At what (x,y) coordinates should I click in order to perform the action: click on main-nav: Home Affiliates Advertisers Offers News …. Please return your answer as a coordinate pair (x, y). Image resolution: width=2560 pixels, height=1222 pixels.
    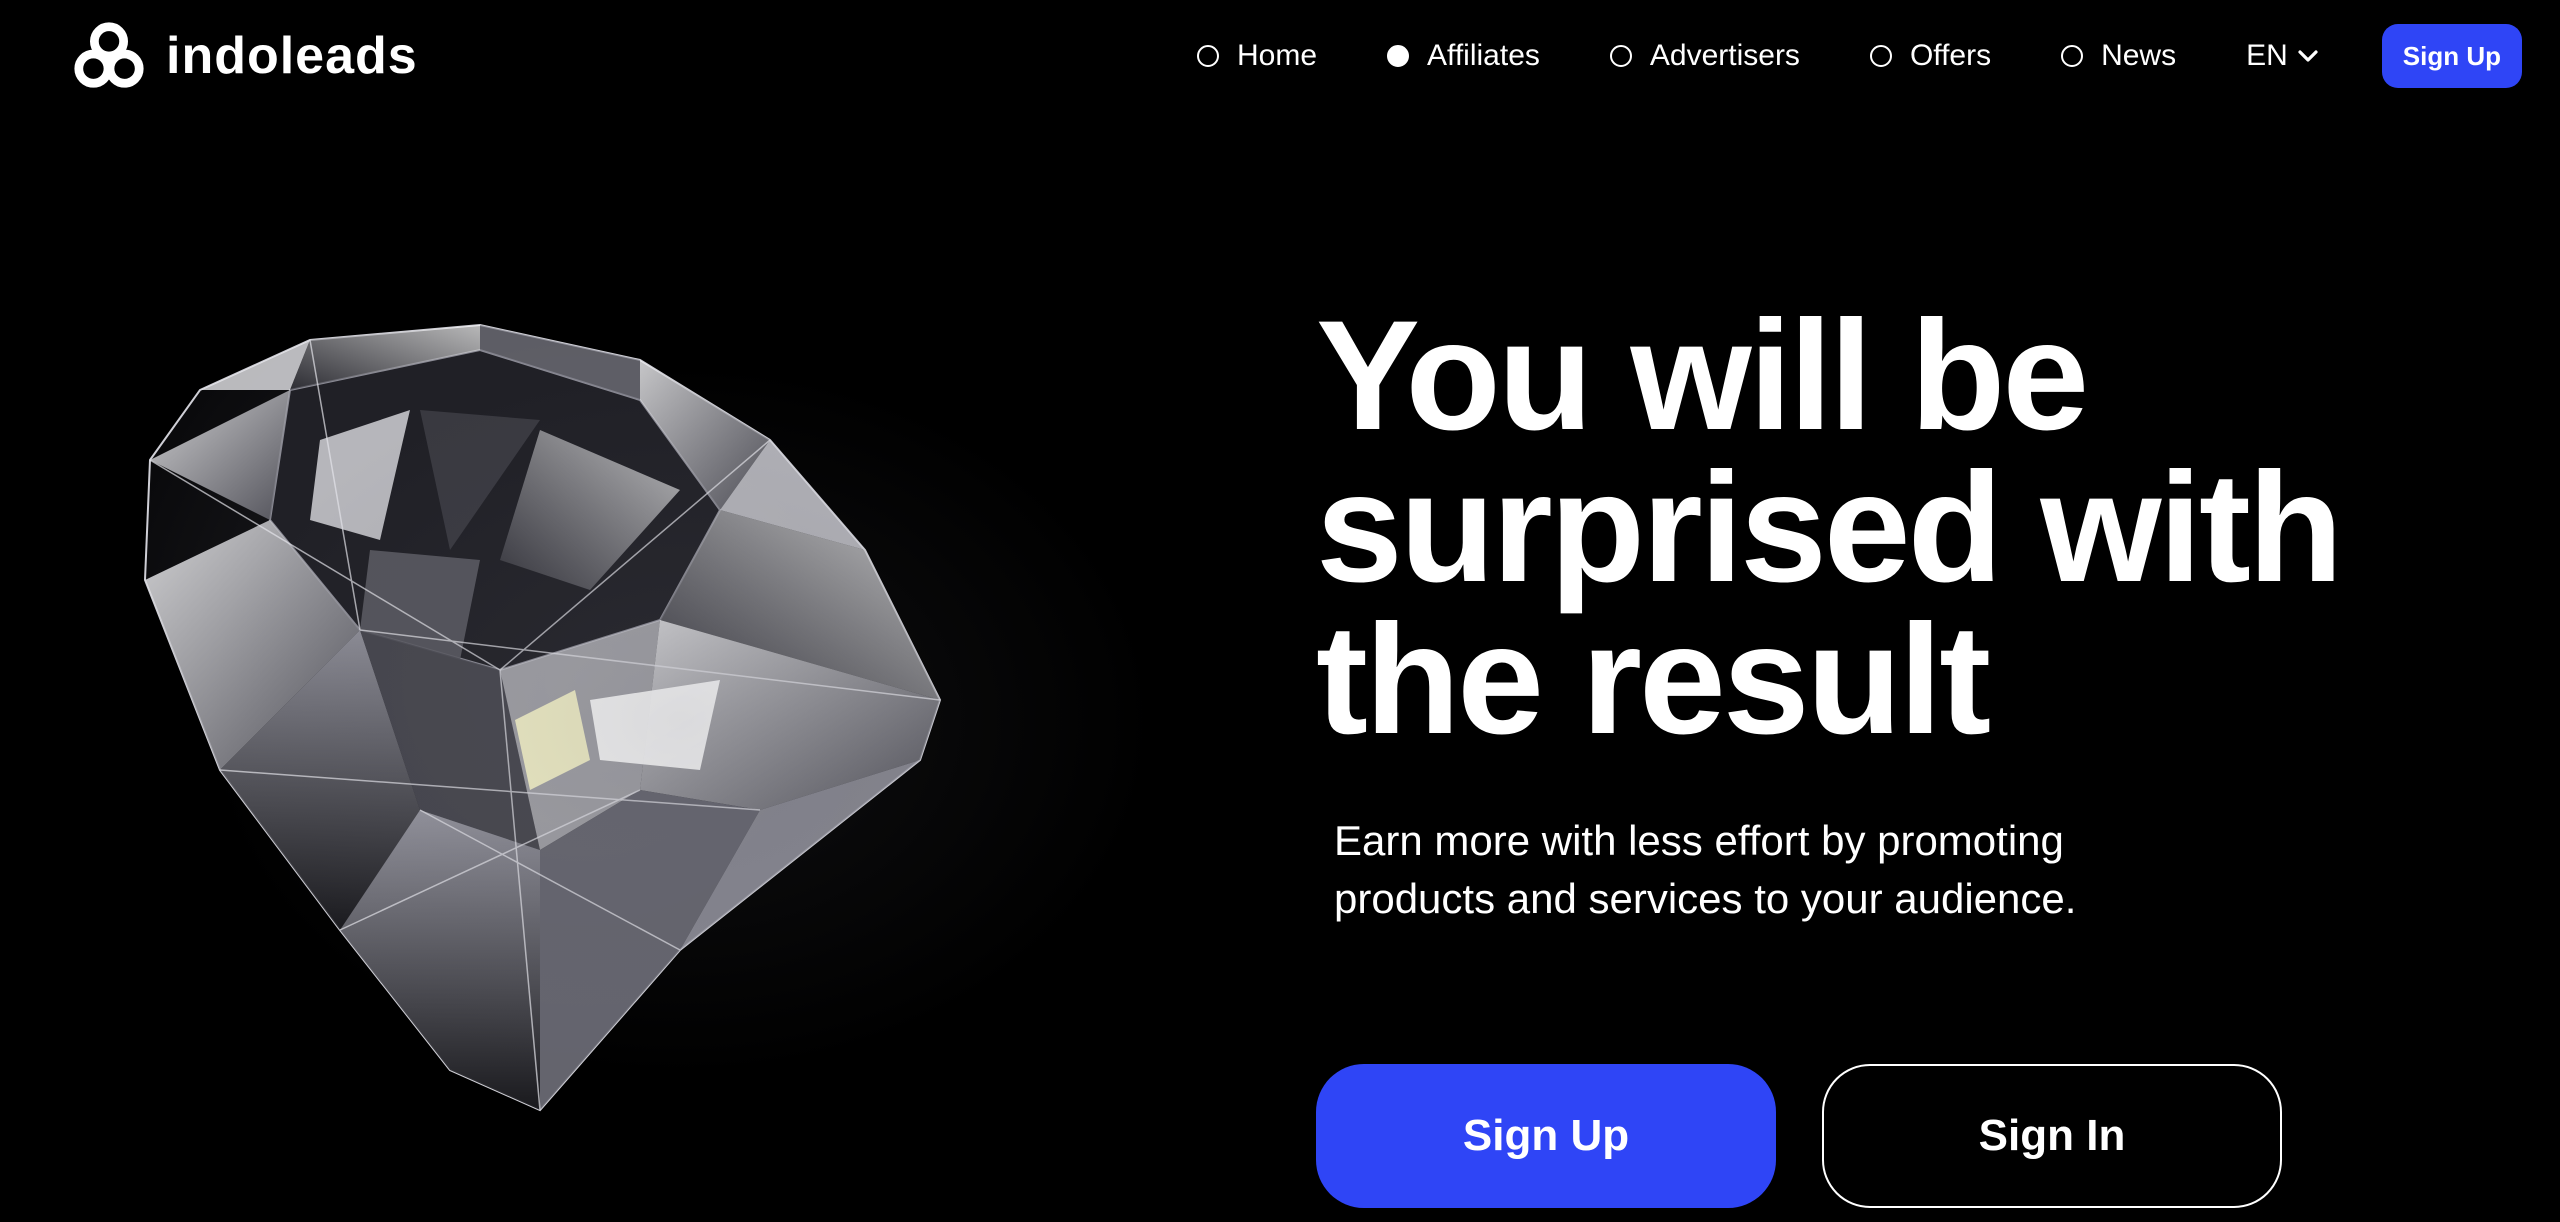
    Looking at the image, I should click on (1859, 56).